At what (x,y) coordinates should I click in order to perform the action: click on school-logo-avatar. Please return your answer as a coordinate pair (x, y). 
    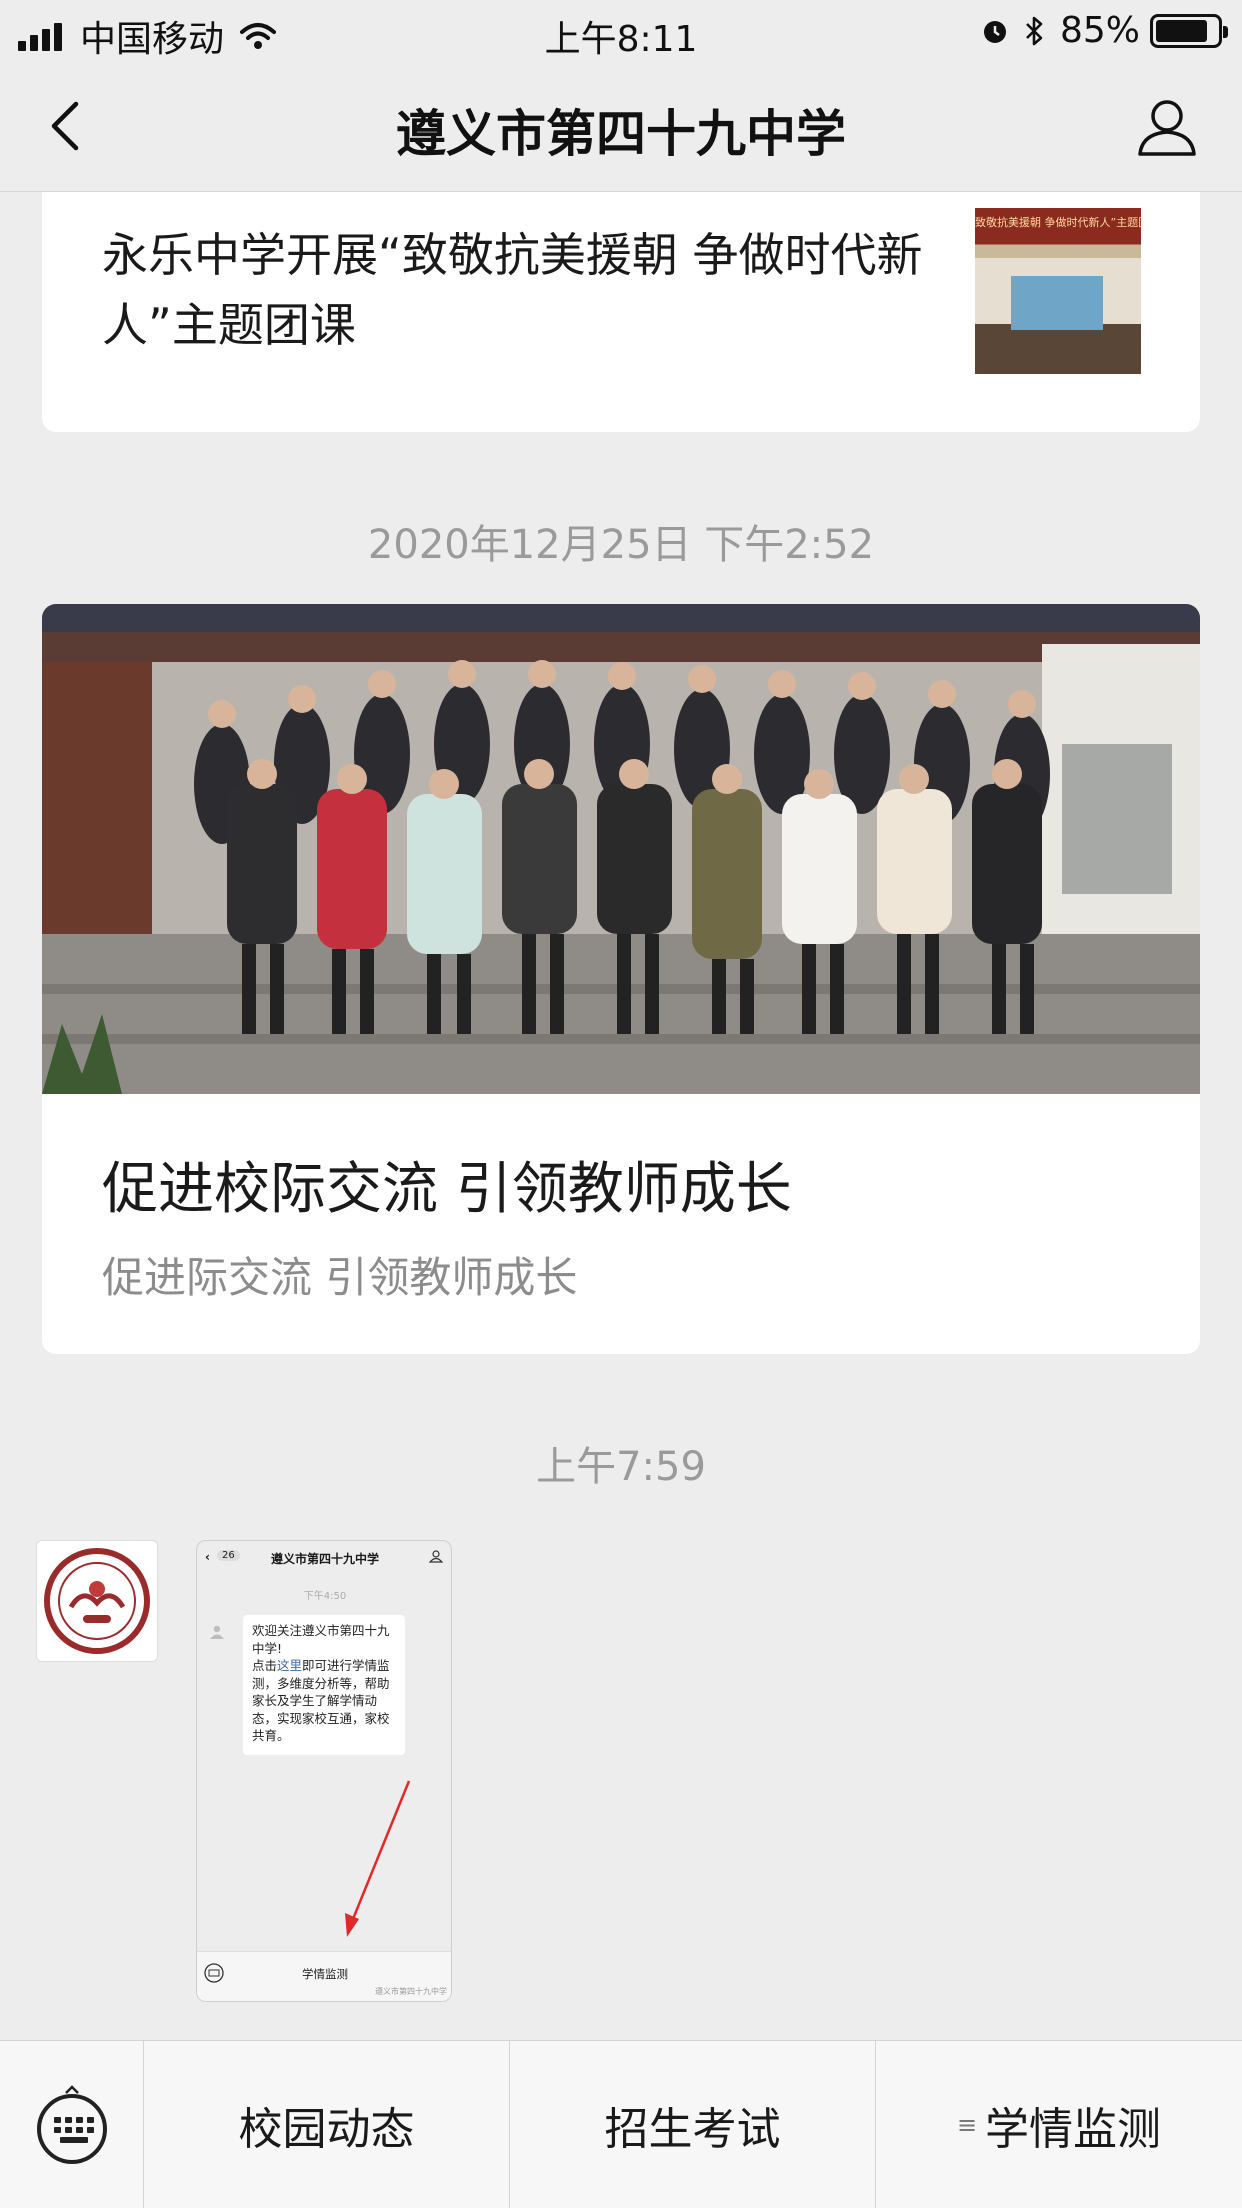
    Looking at the image, I should click on (97, 1601).